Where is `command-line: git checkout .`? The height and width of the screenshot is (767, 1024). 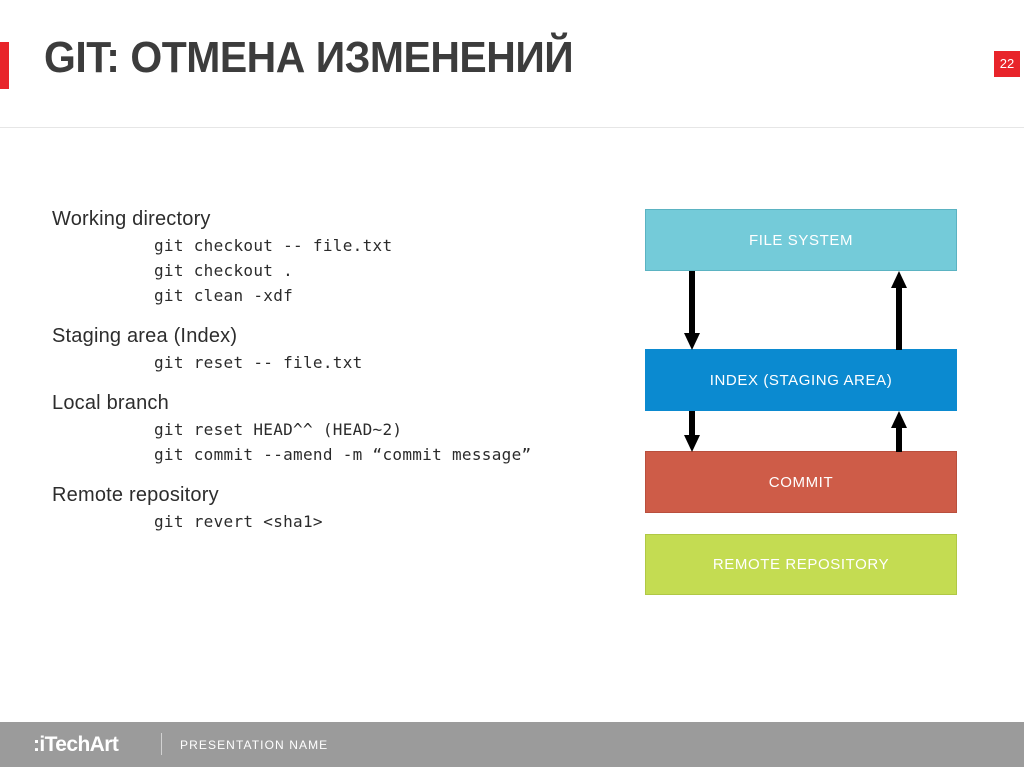 command-line: git checkout . is located at coordinates (224, 270).